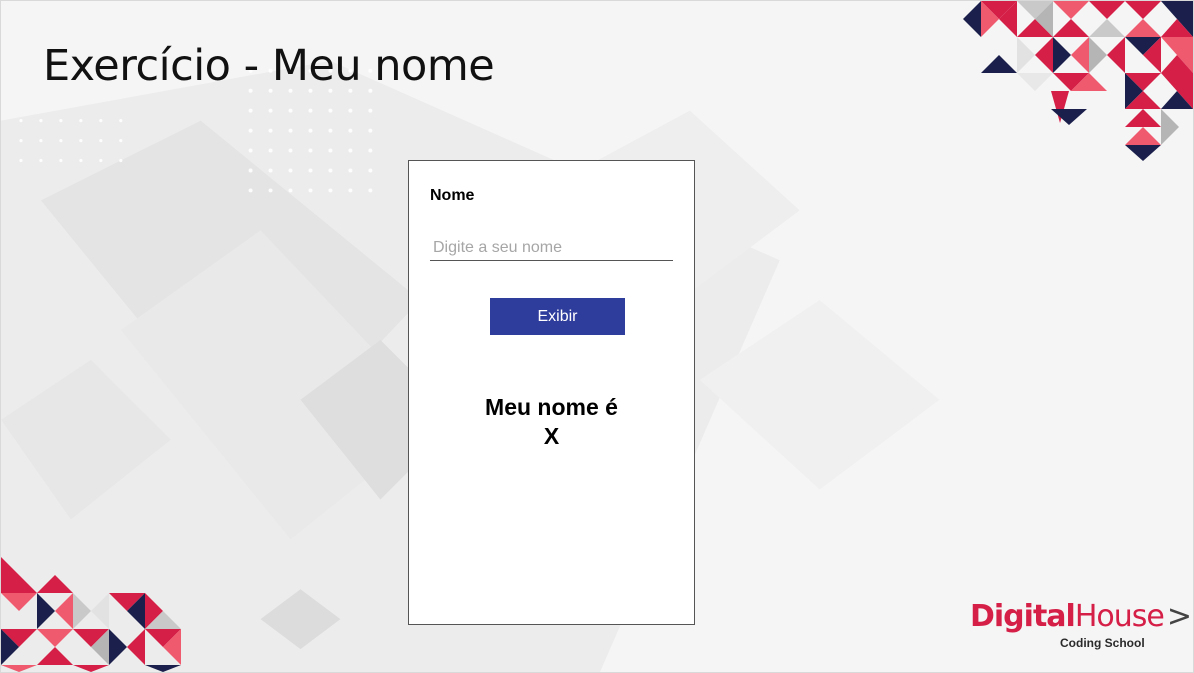  I want to click on slide-title: Exercício - Meu nome, so click(269, 66).